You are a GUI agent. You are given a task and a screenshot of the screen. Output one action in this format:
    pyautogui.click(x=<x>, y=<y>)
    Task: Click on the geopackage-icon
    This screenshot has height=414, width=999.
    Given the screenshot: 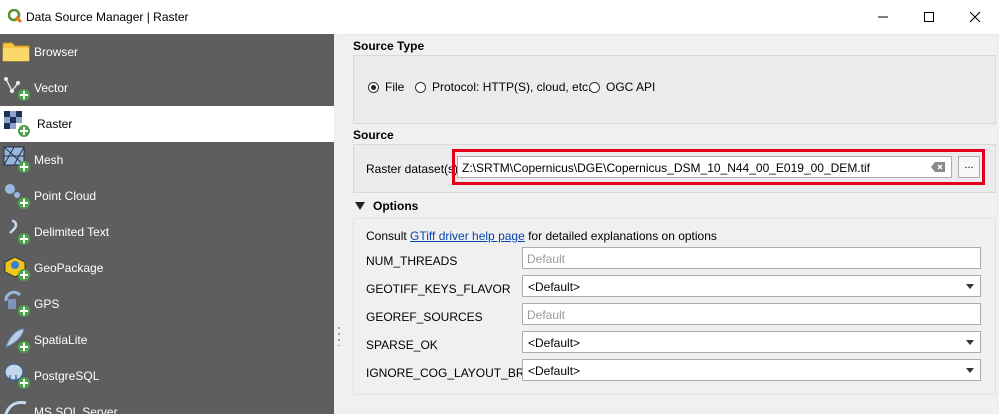 What is the action you would take?
    pyautogui.click(x=17, y=268)
    